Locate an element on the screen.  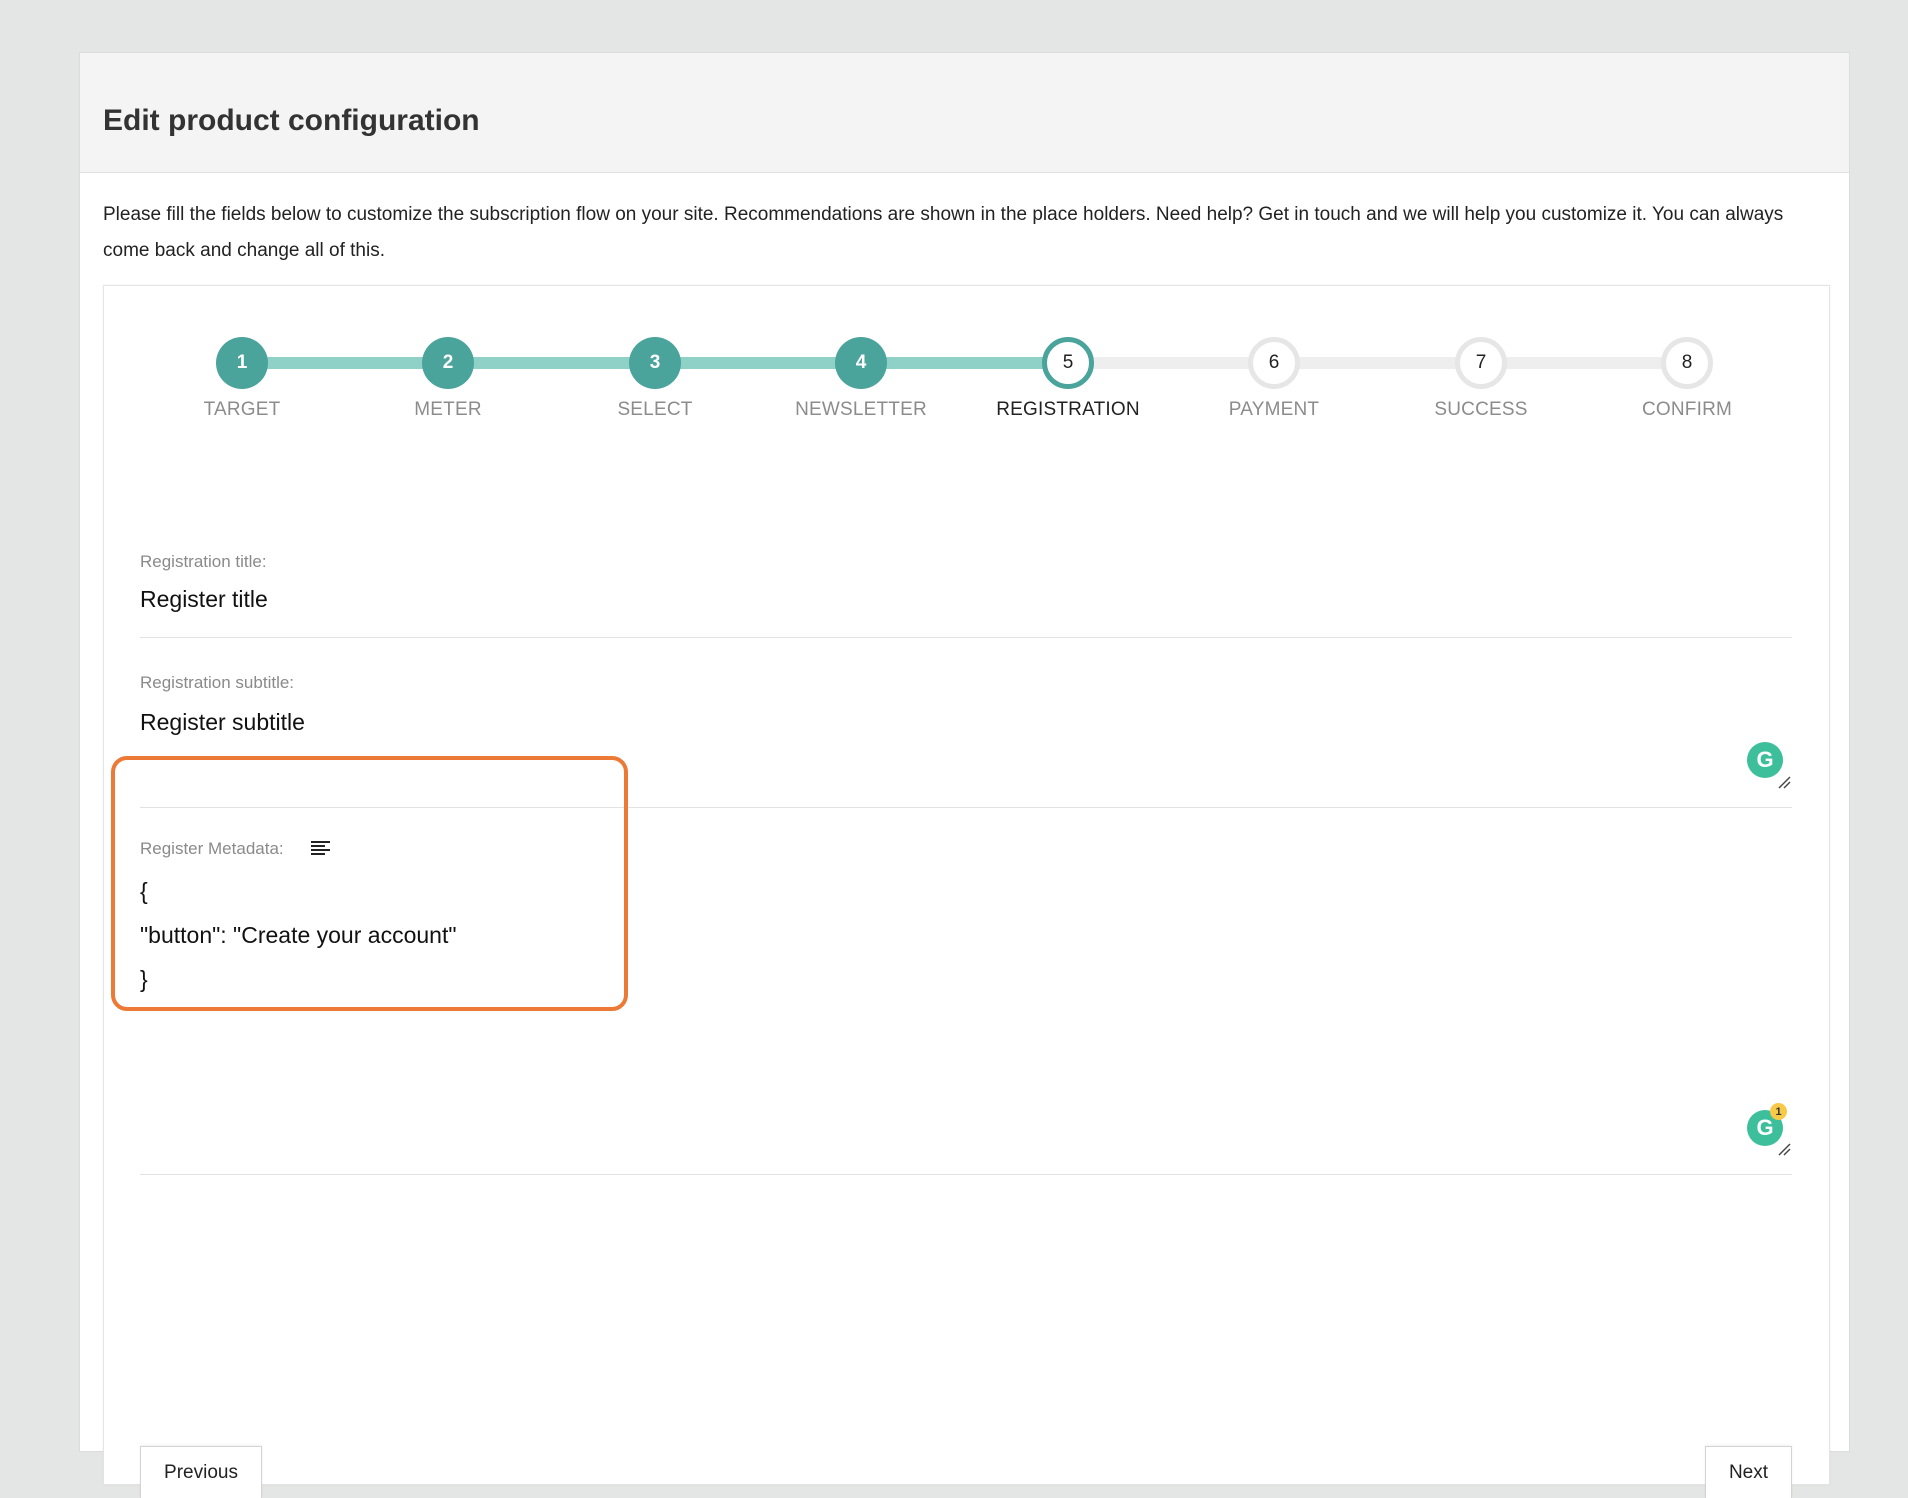
step-payment: 6 PAYMENT is located at coordinates (1274, 379).